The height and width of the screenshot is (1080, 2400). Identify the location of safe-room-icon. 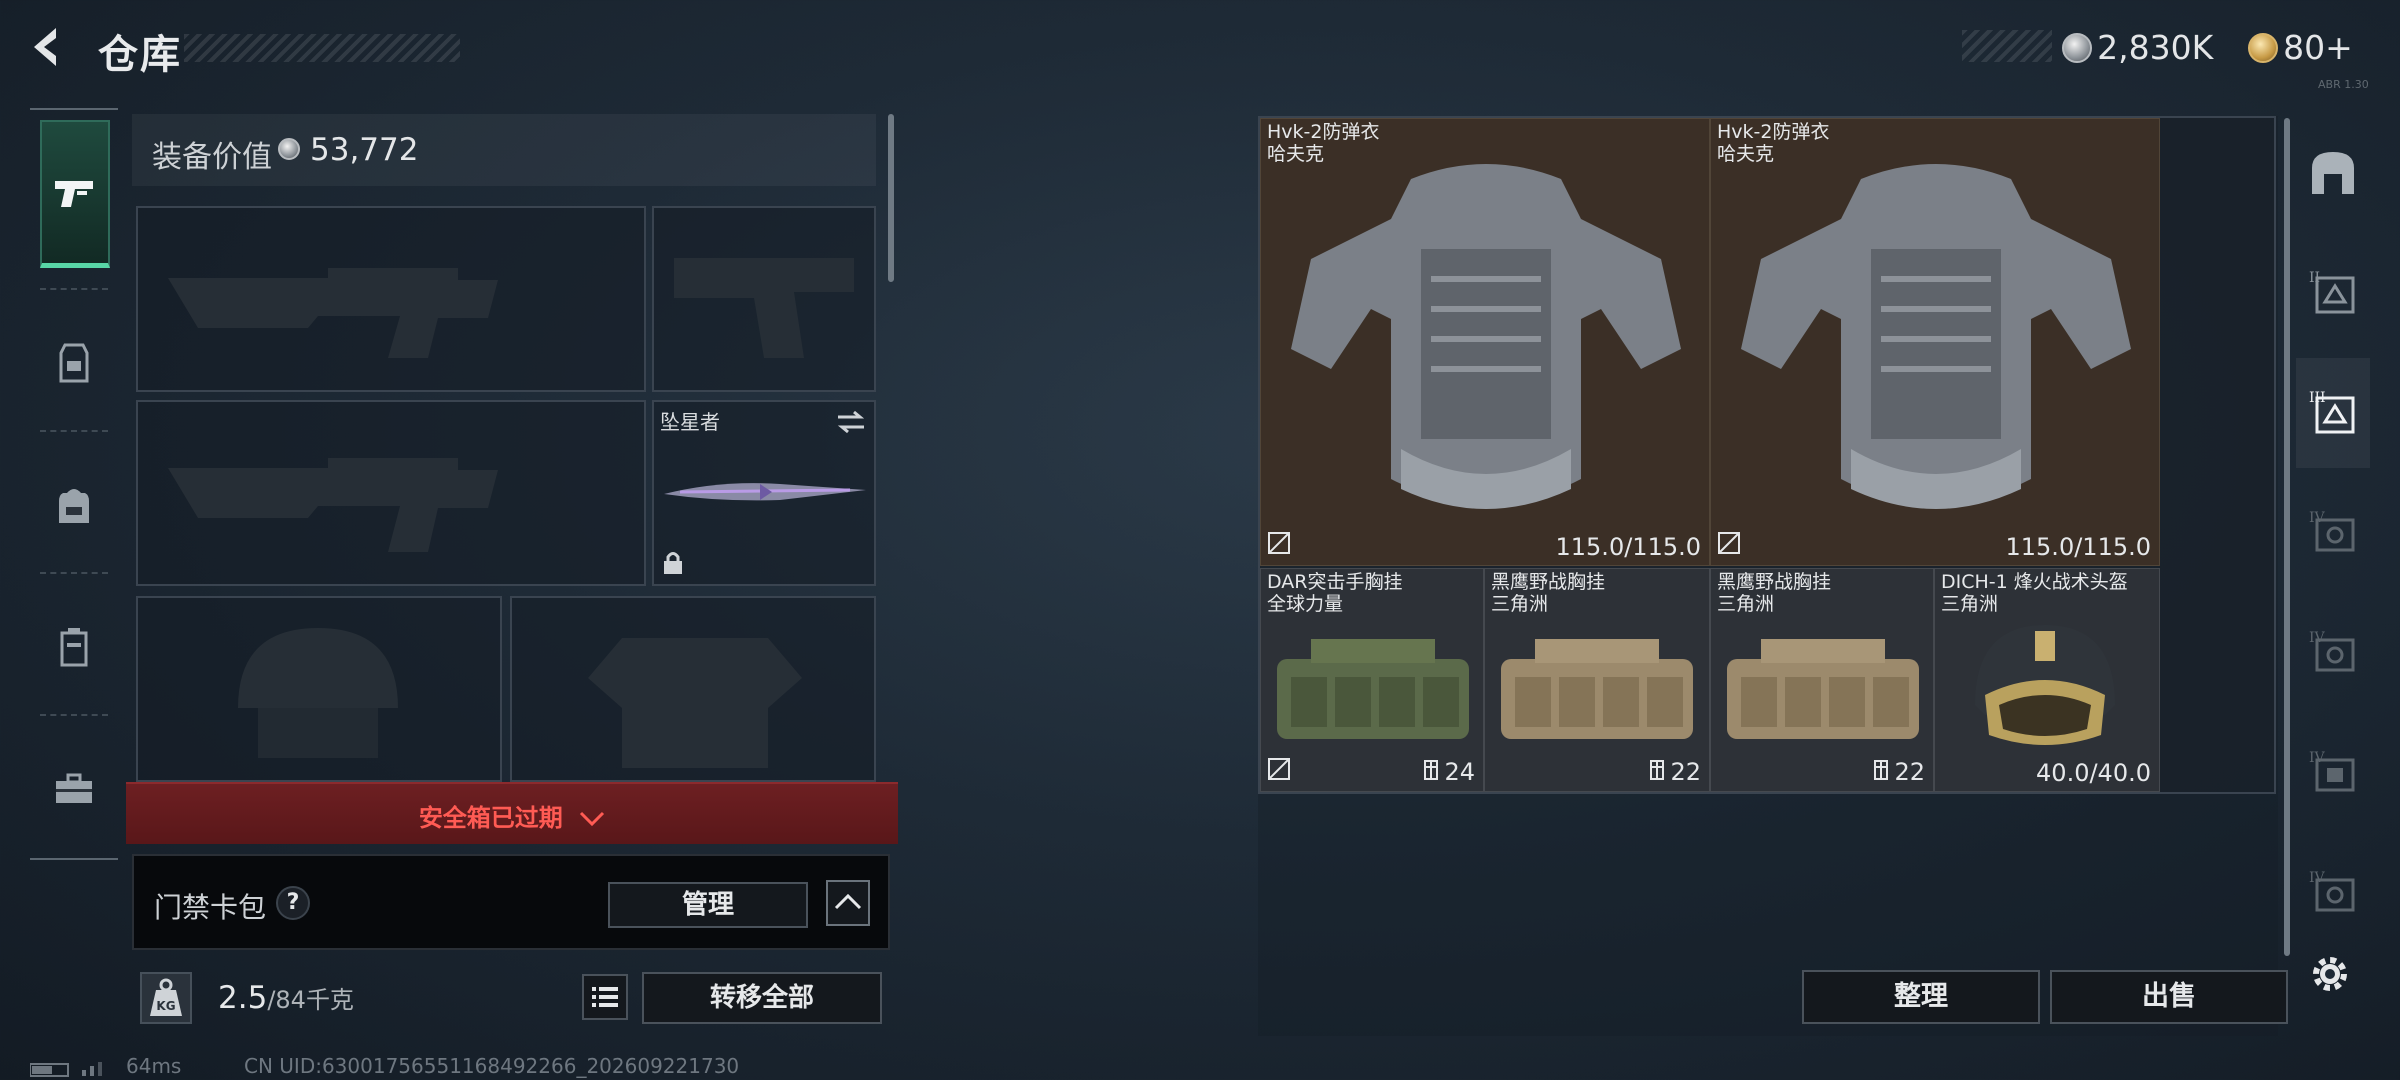
(2333, 173).